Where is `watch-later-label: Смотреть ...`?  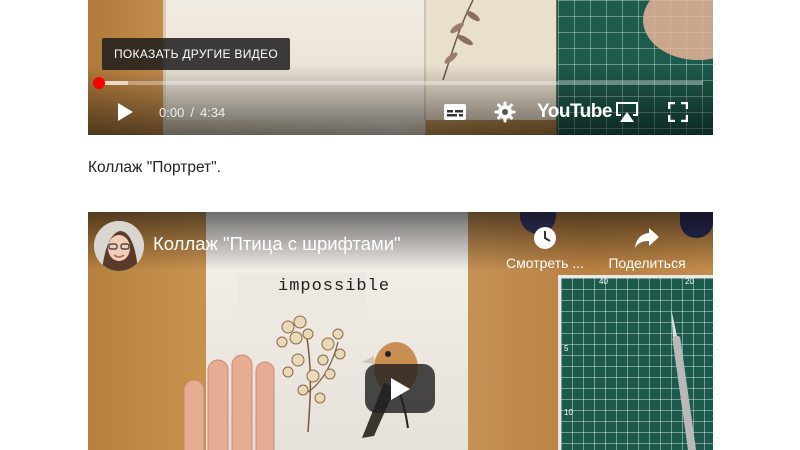 watch-later-label: Смотреть ... is located at coordinates (545, 263).